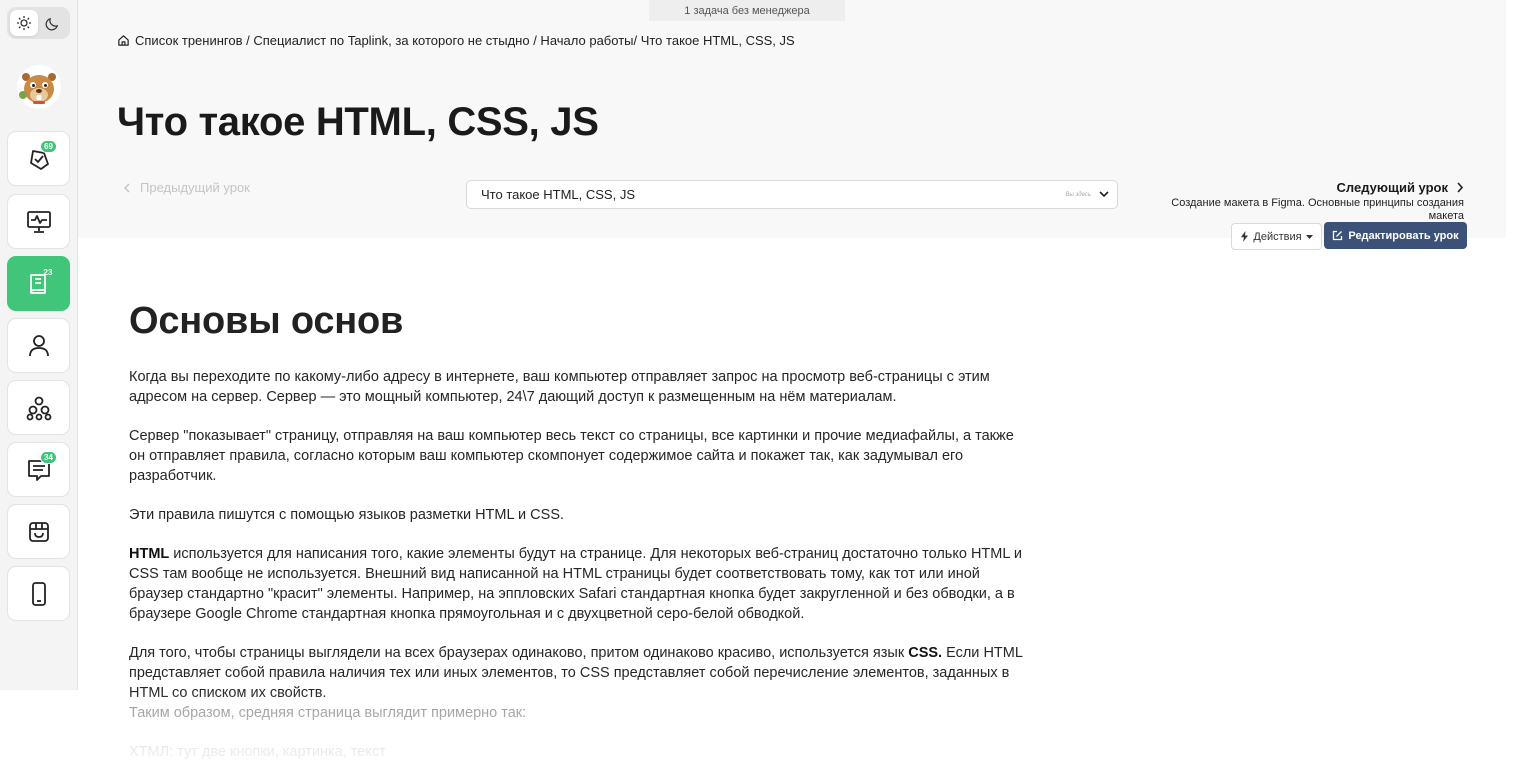  I want to click on nav-monitor, so click(38, 221).